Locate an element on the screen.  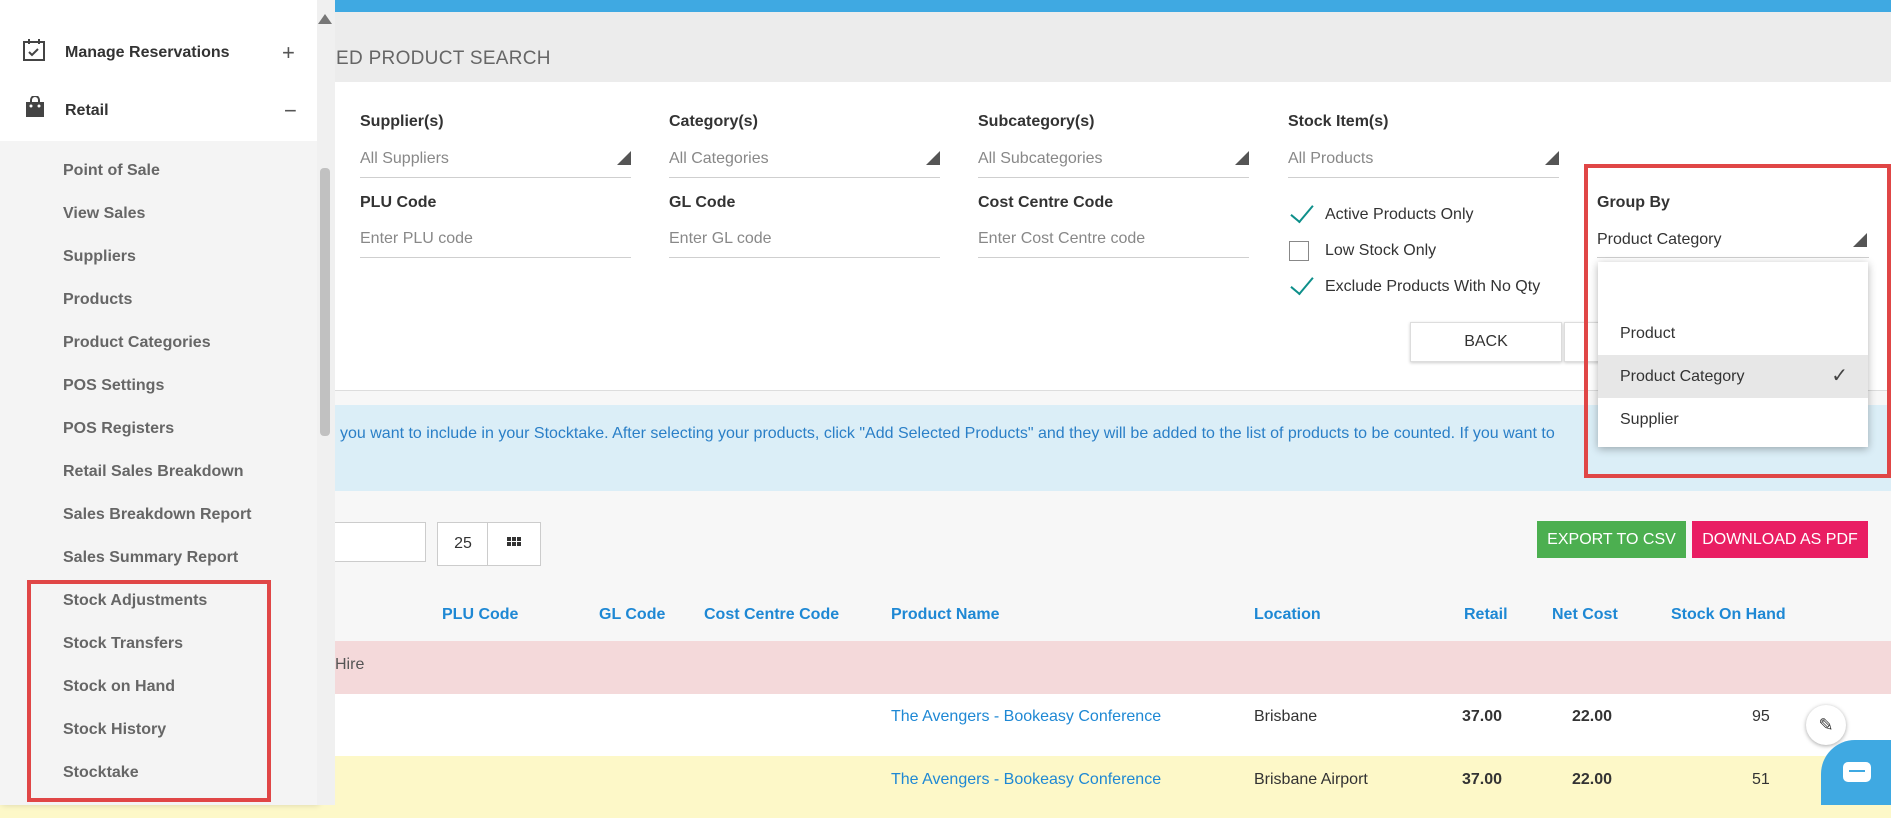
sidebar-main-menu is located at coordinates (158, 70).